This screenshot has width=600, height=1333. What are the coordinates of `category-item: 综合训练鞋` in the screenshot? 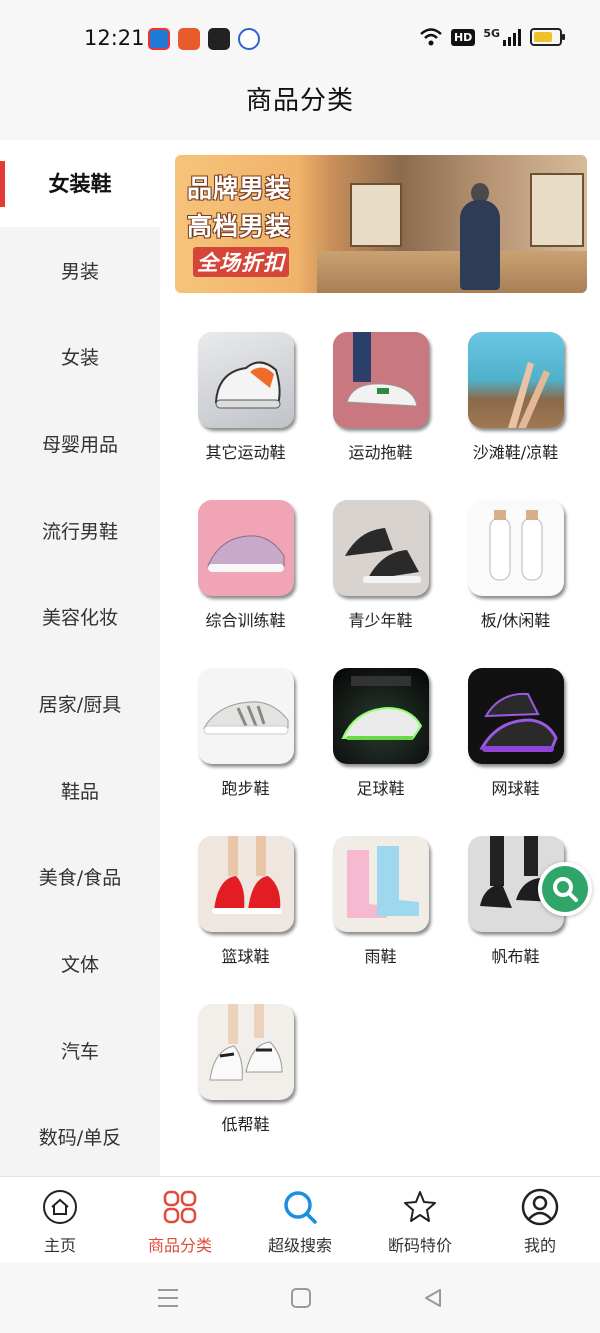 It's located at (245, 565).